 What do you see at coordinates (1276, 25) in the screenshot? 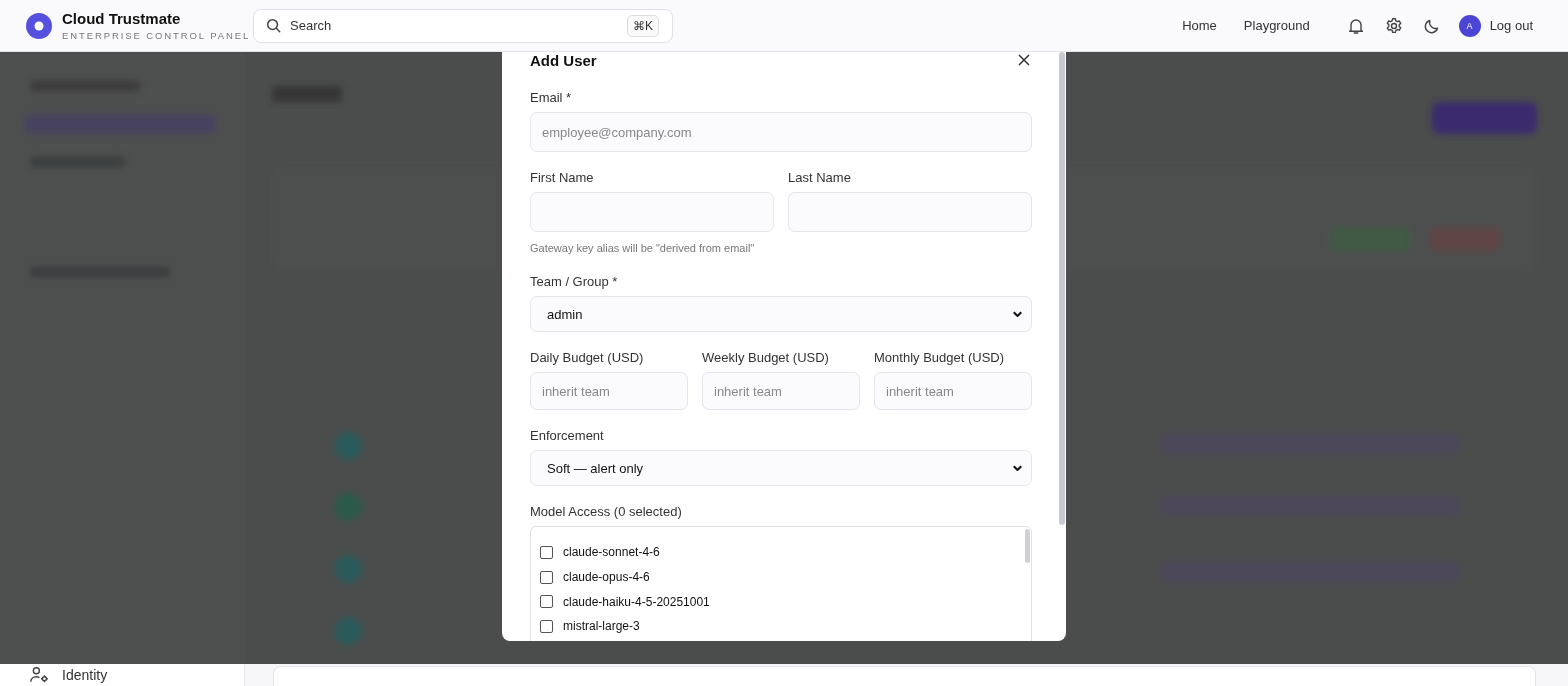
I see `nav-link: Playground` at bounding box center [1276, 25].